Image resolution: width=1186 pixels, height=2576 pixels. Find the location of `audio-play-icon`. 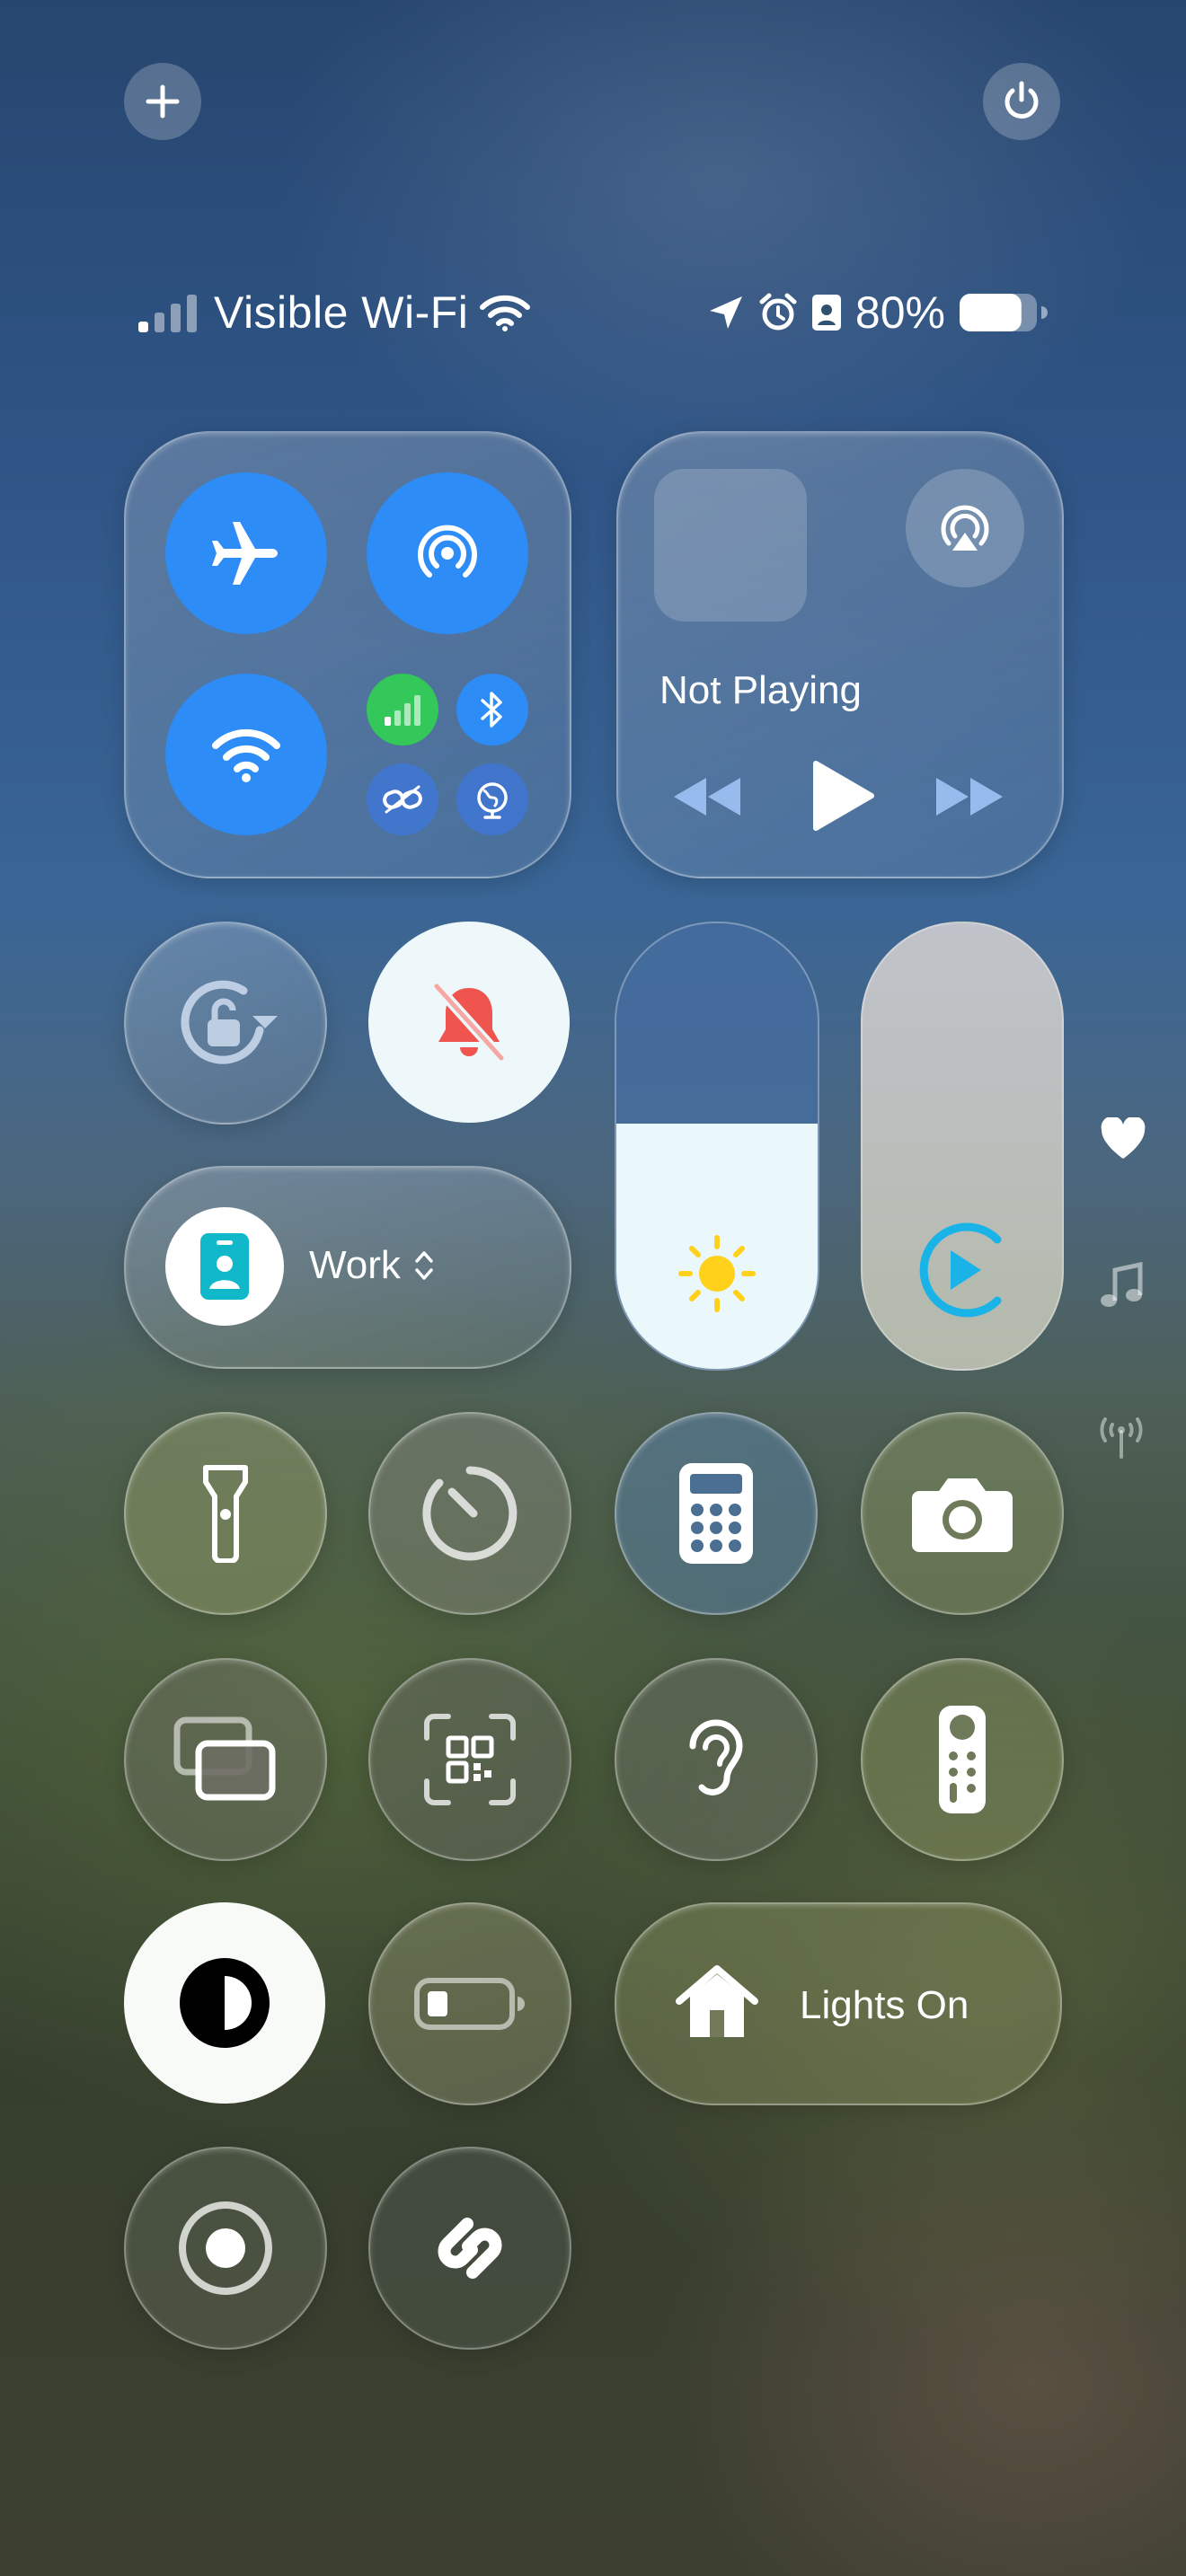

audio-play-icon is located at coordinates (960, 1270).